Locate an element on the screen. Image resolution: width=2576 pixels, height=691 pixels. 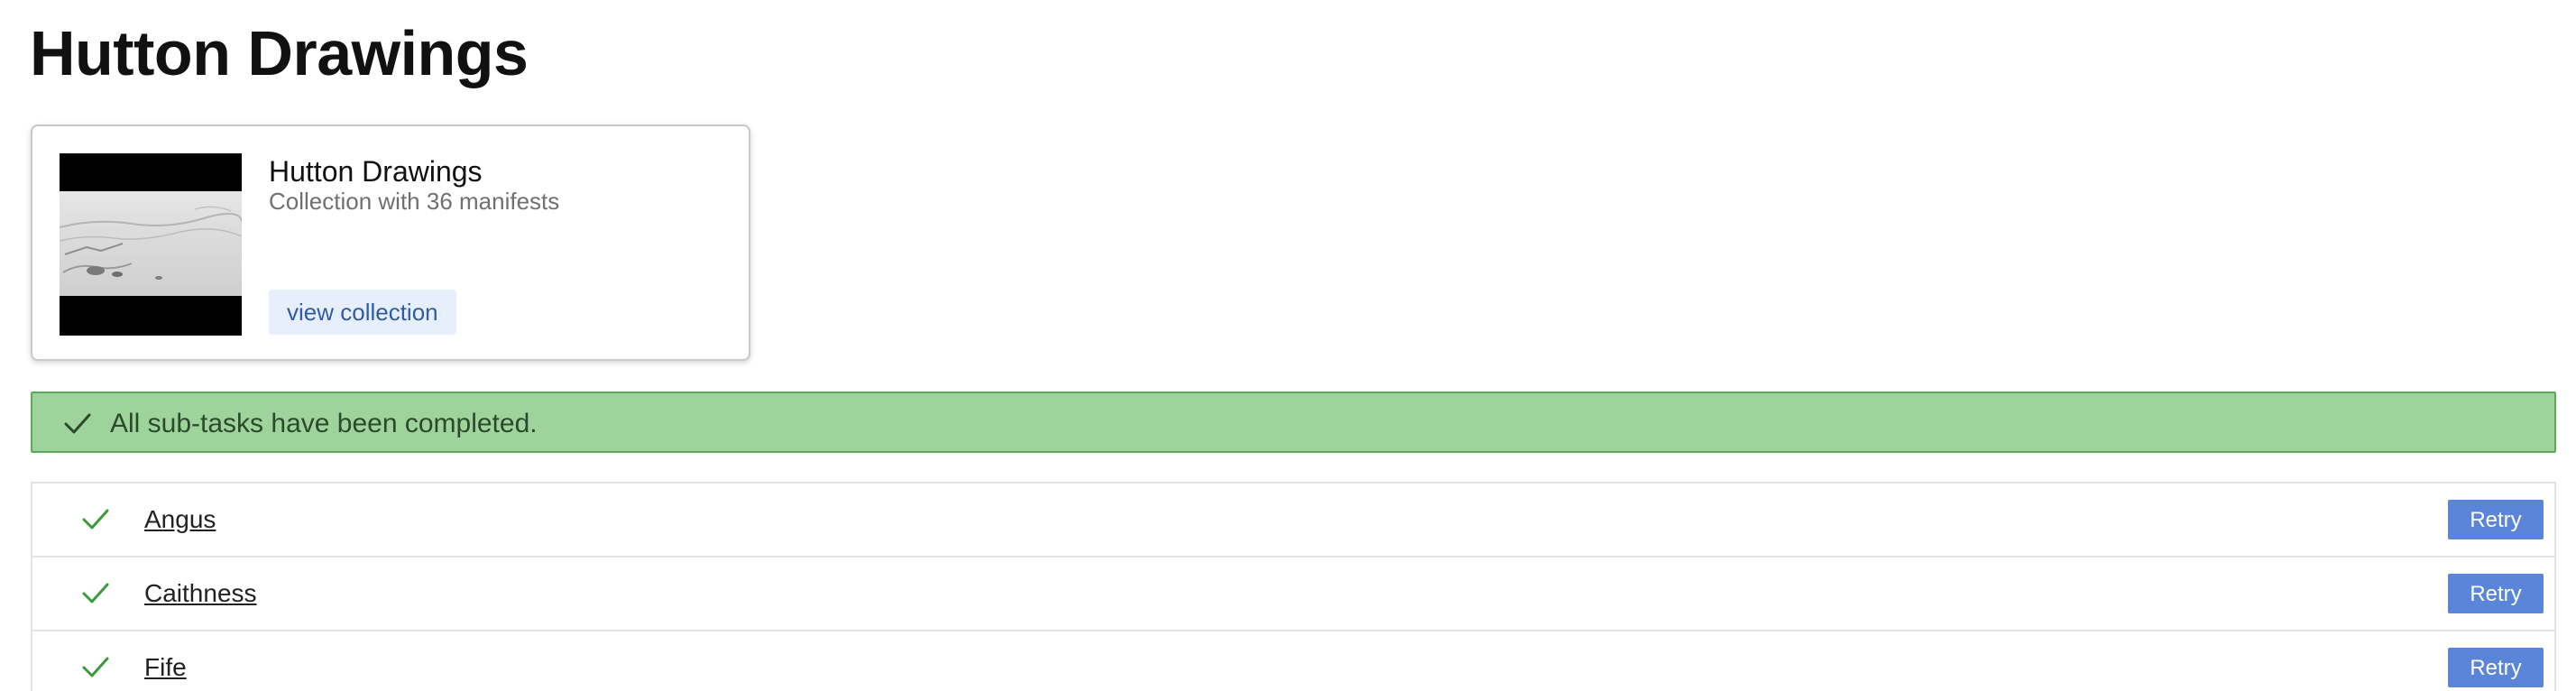
collection-thumbnail is located at coordinates (151, 244).